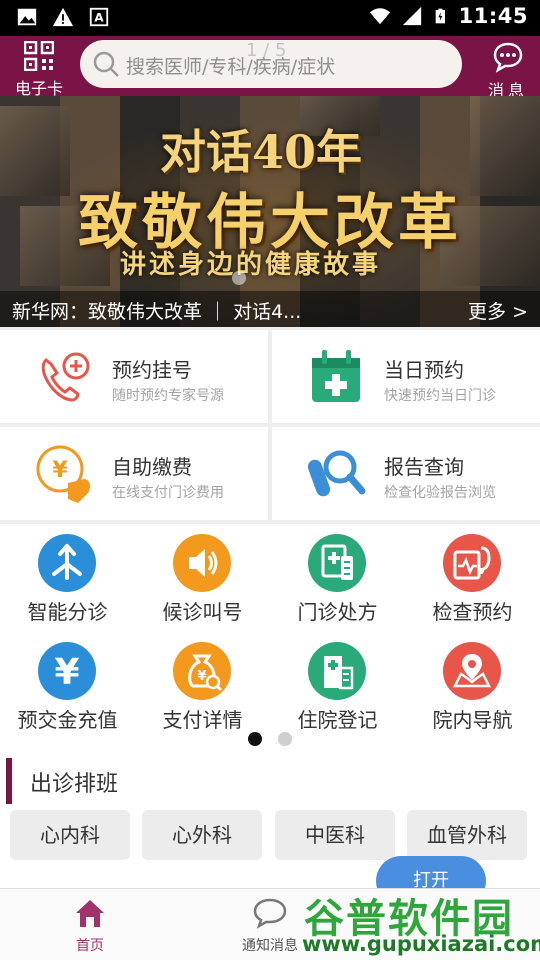 This screenshot has width=540, height=960. What do you see at coordinates (106, 64) in the screenshot?
I see `search-icon` at bounding box center [106, 64].